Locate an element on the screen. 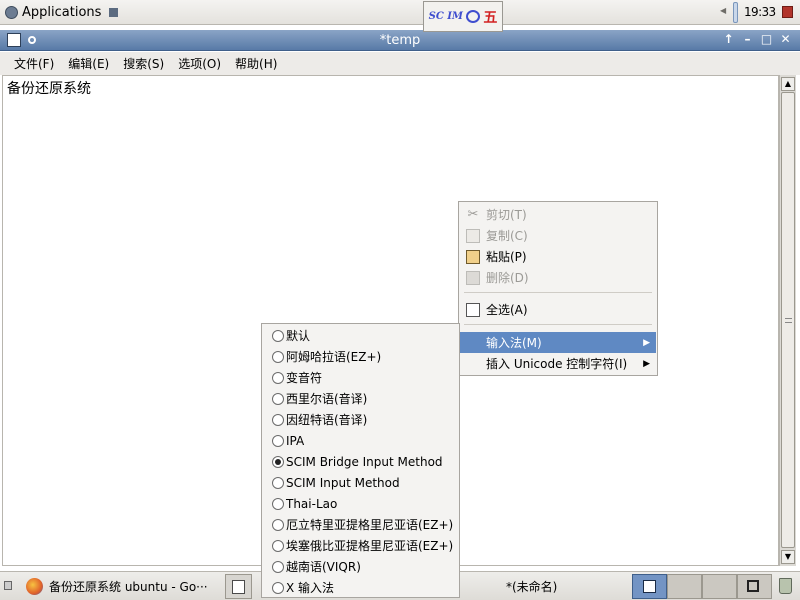 This screenshot has width=800, height=600. exit-icon is located at coordinates (787, 12).